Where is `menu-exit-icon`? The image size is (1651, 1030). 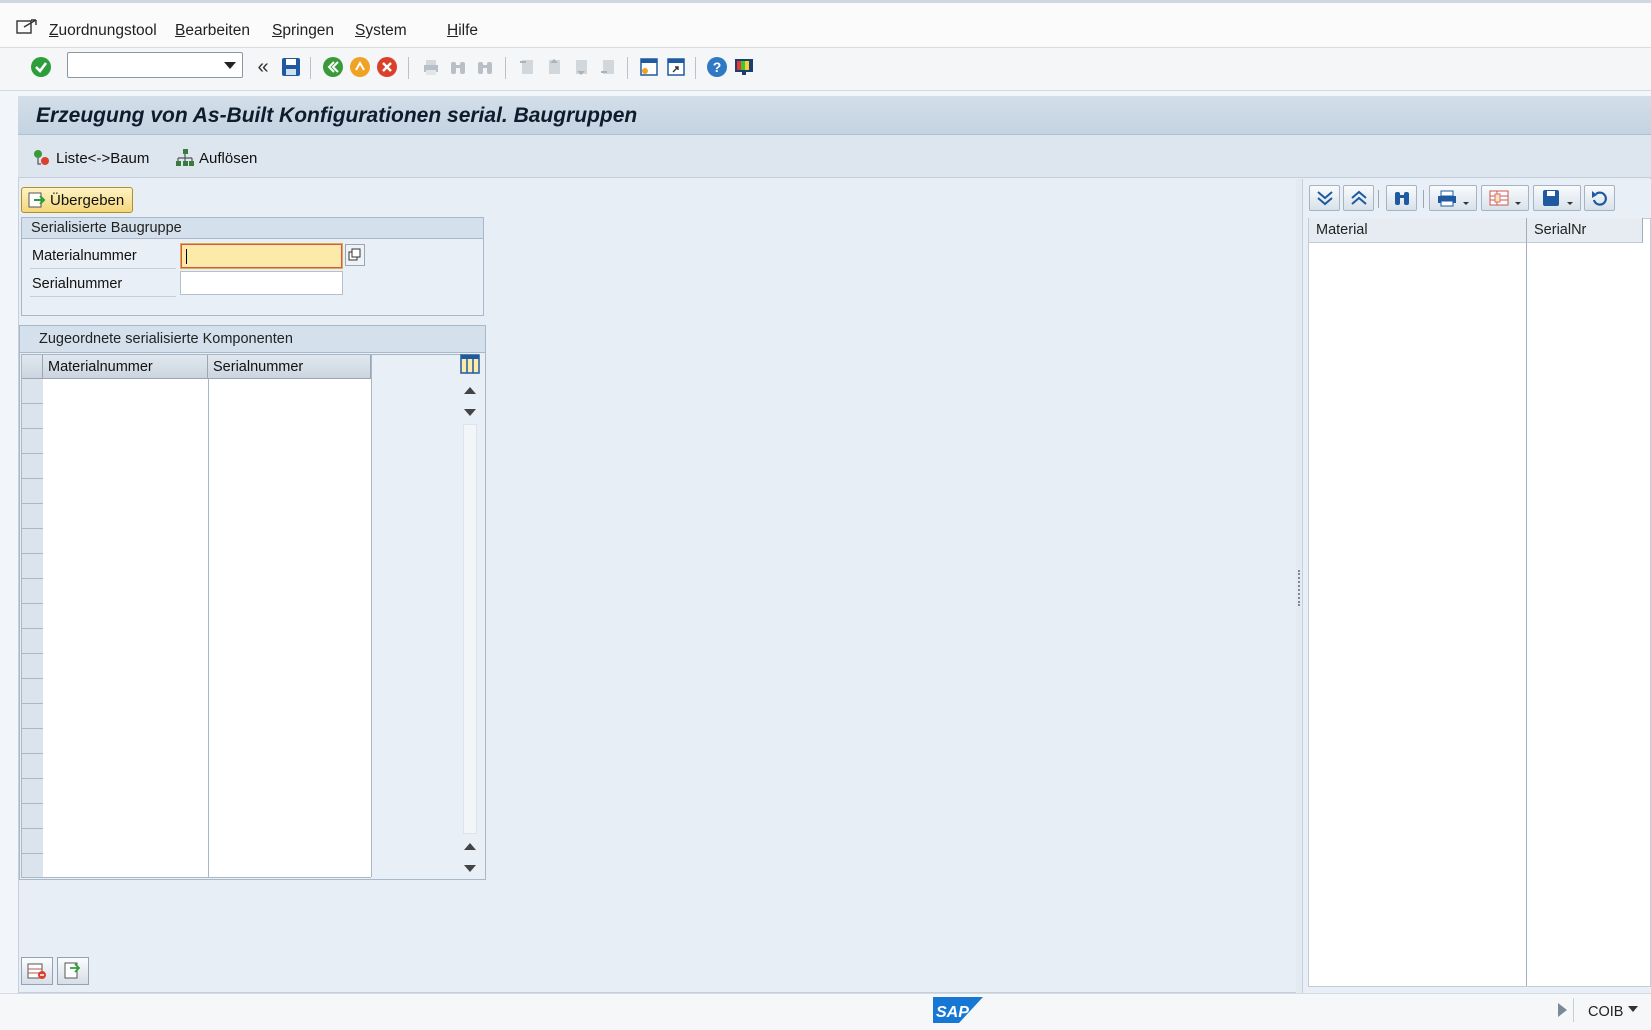 menu-exit-icon is located at coordinates (27, 27).